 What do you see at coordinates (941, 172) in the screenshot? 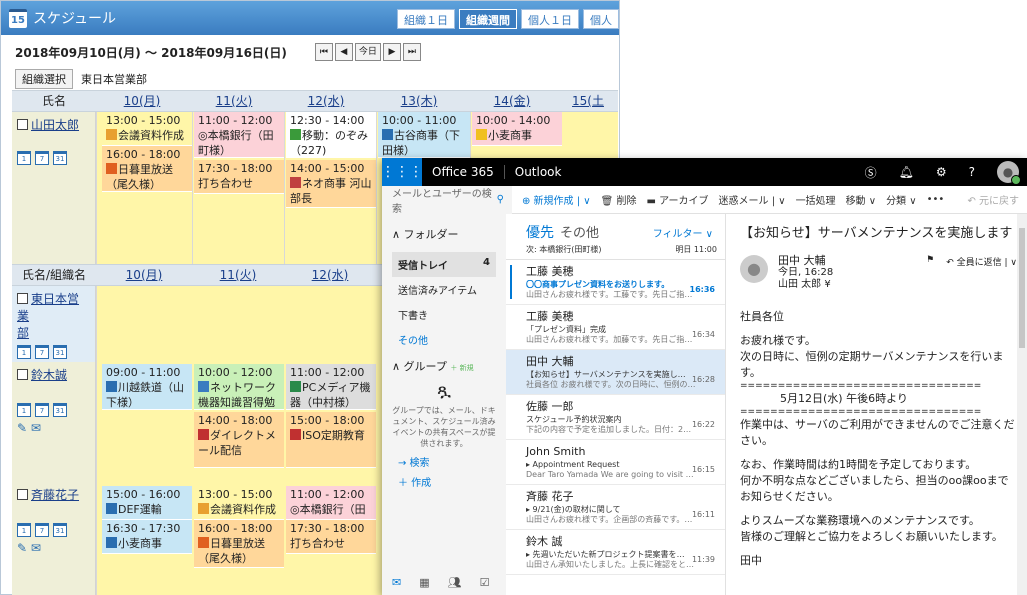
I see `gear-icon: ⚙` at bounding box center [941, 172].